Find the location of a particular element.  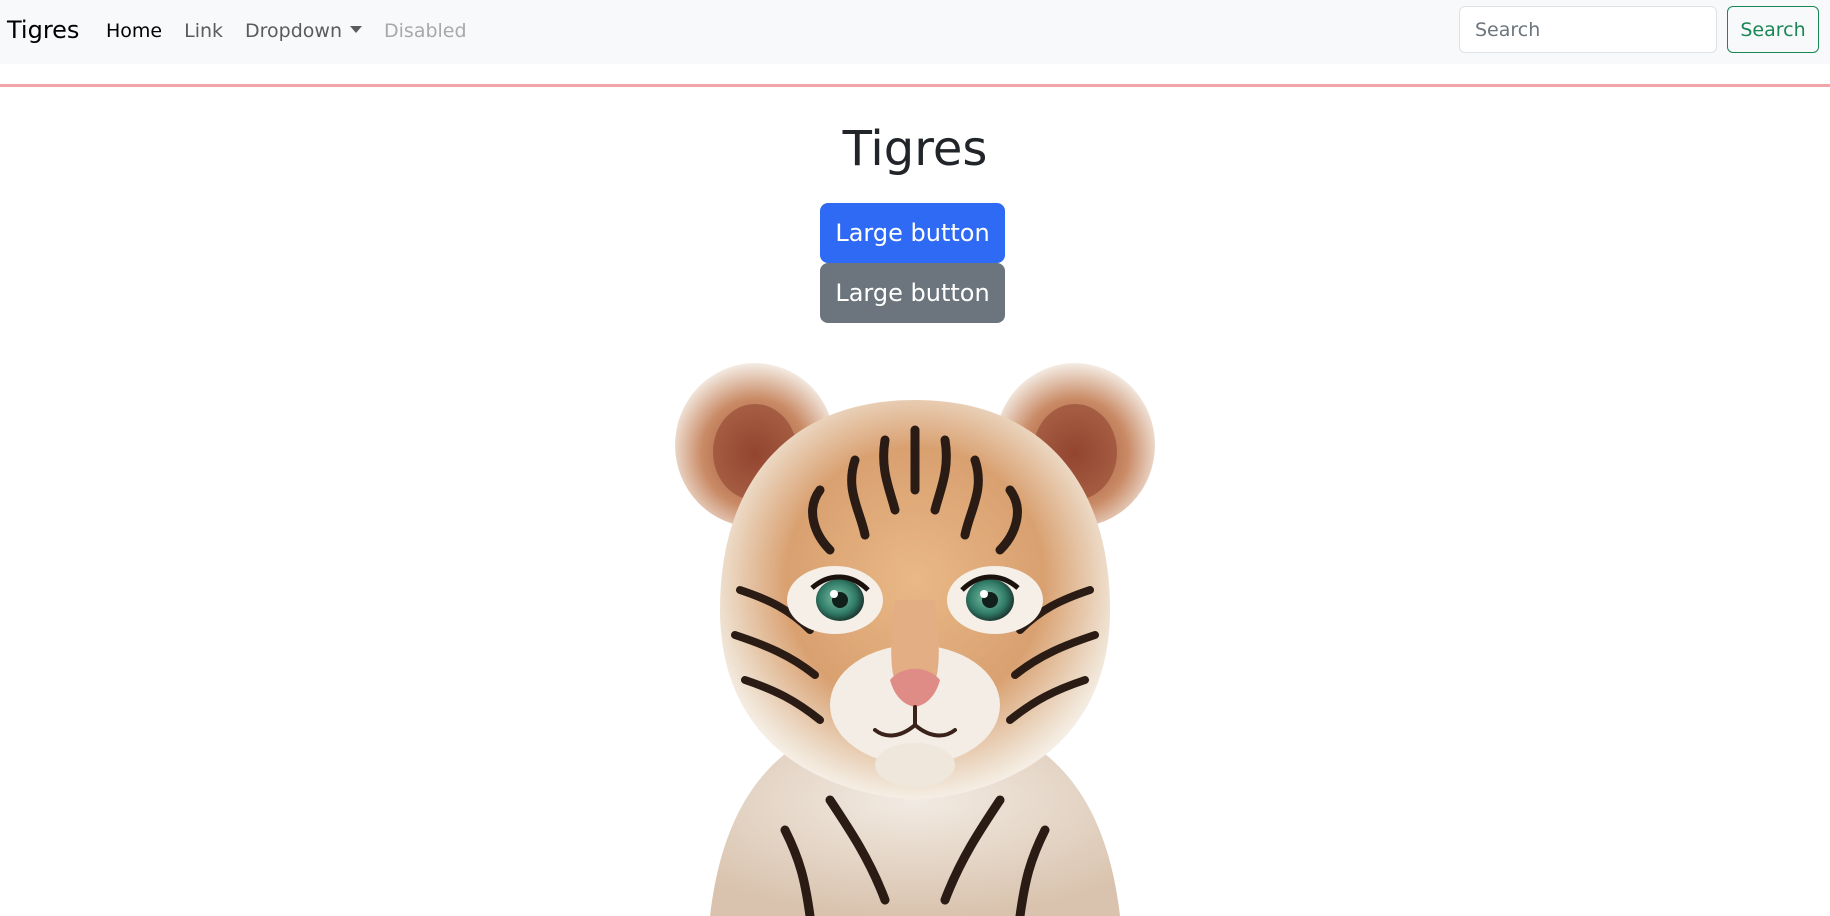

nav-dropdown-toggle: Dropdown is located at coordinates (303, 31).